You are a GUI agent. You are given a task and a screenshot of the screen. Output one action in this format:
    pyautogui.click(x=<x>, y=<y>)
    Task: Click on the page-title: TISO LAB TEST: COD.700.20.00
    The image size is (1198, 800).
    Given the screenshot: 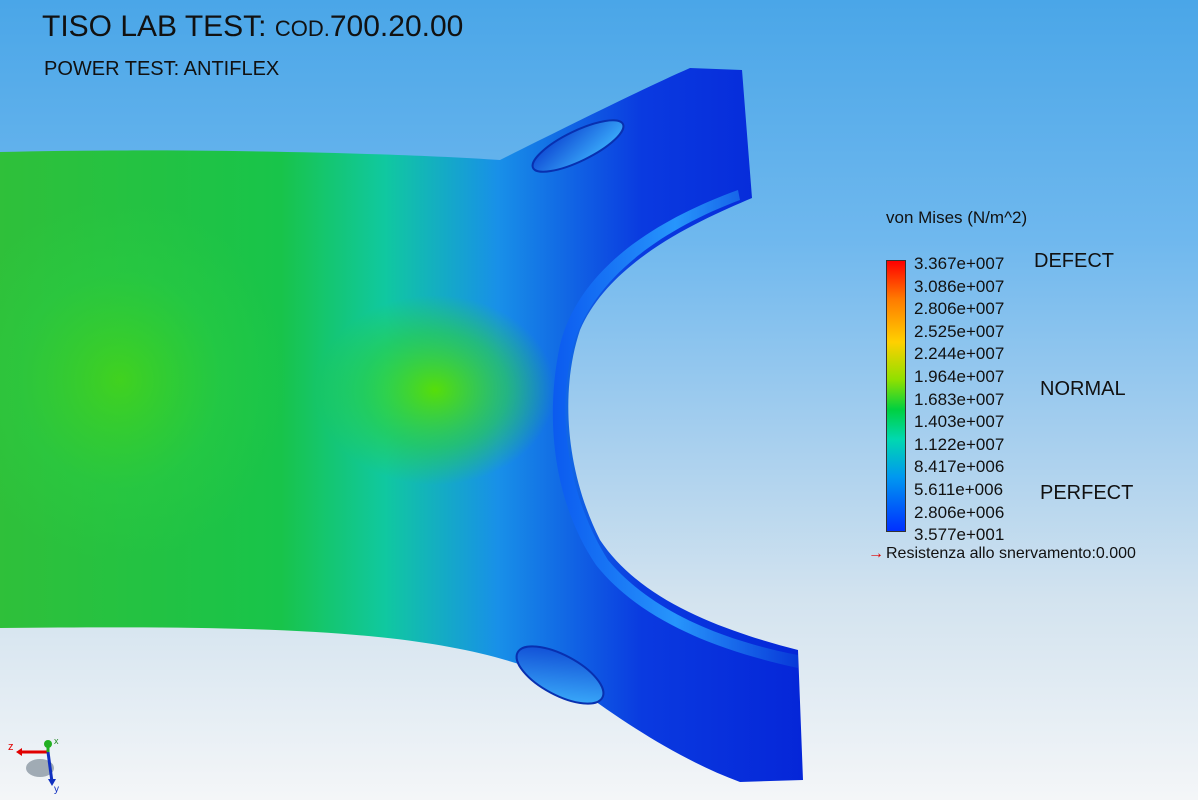 What is the action you would take?
    pyautogui.click(x=252, y=27)
    